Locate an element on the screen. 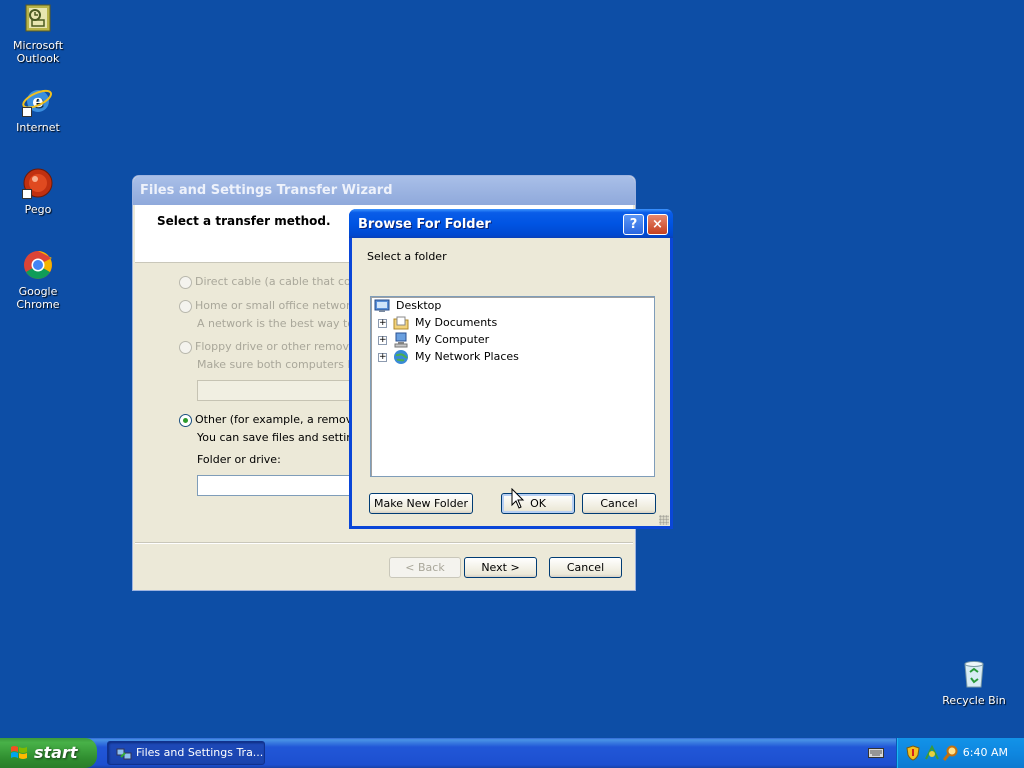 The width and height of the screenshot is (1024, 768). option-home-network-label: Home or small office network is located at coordinates (276, 305).